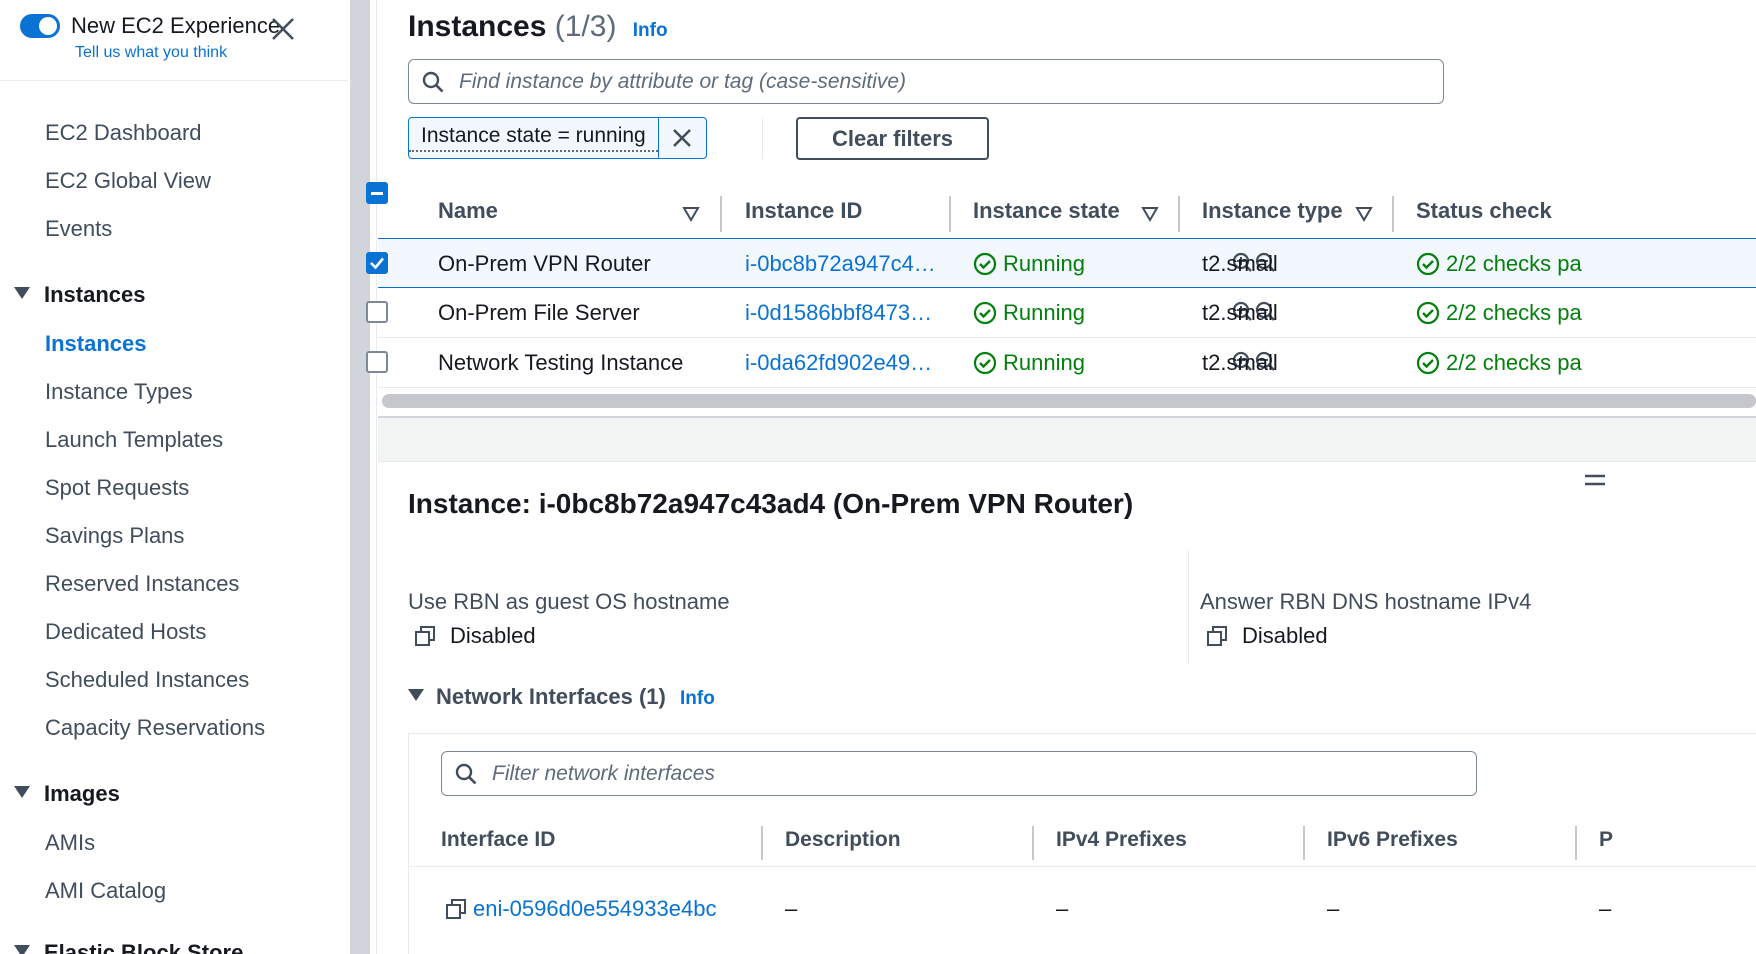 The width and height of the screenshot is (1756, 954). Describe the element at coordinates (939, 82) in the screenshot. I see `search-input` at that location.